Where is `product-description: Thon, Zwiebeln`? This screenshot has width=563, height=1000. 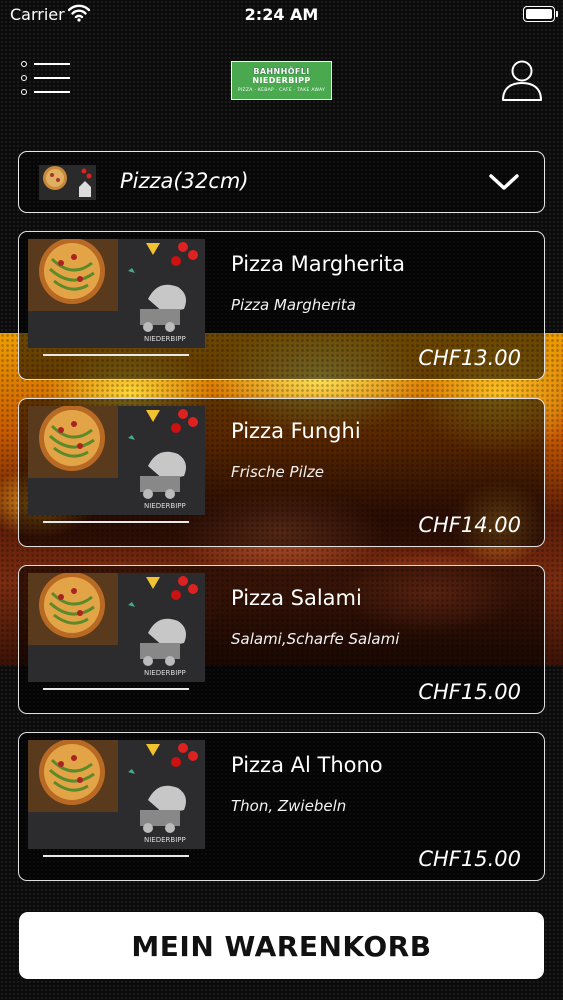 product-description: Thon, Zwiebeln is located at coordinates (289, 806).